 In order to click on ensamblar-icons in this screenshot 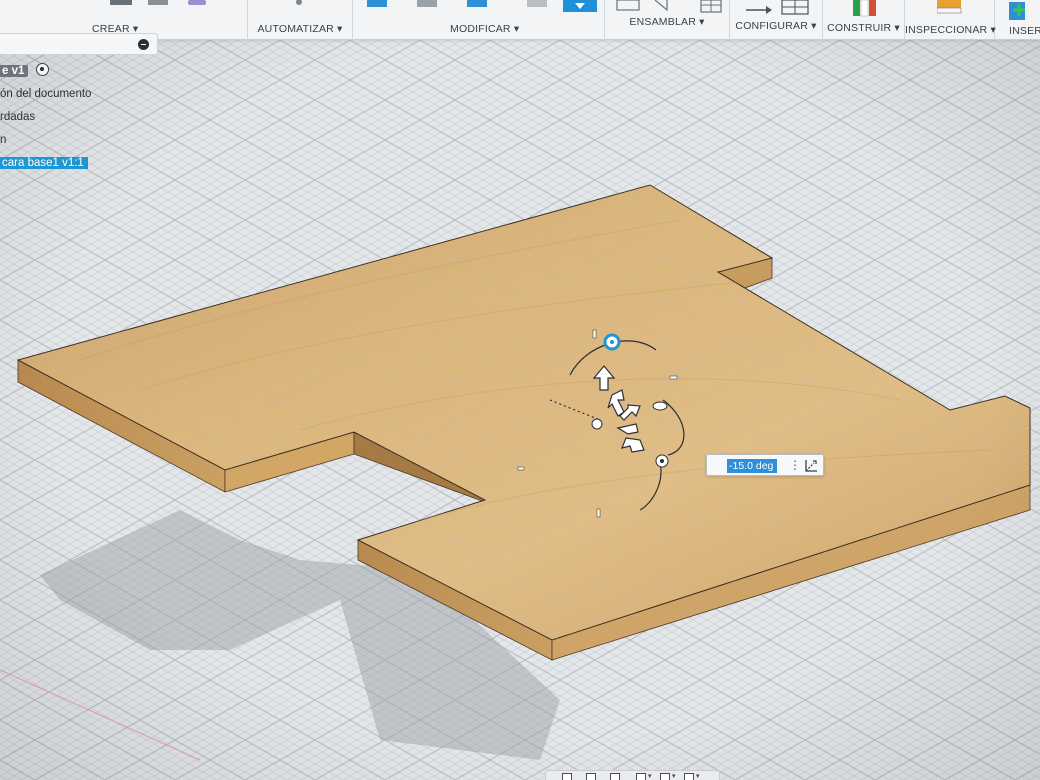, I will do `click(669, 6)`.